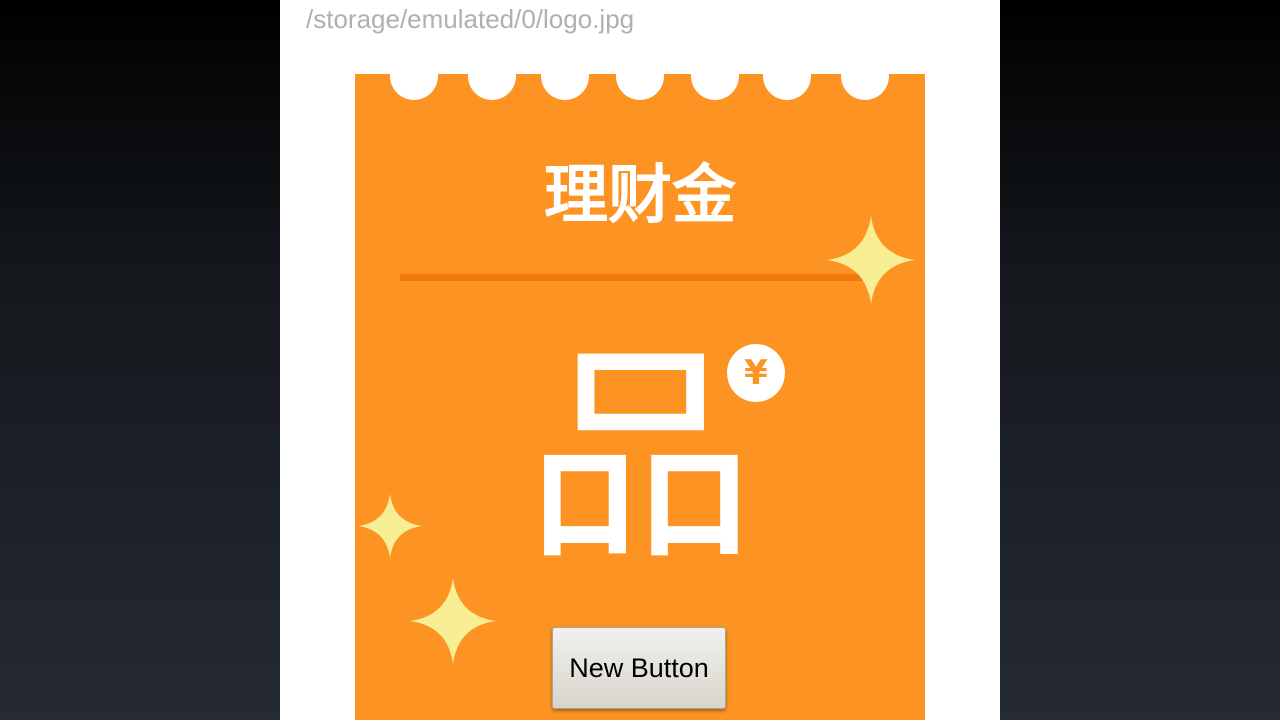 Image resolution: width=1280 pixels, height=720 pixels. Describe the element at coordinates (639, 668) in the screenshot. I see `new-button: New Button` at that location.